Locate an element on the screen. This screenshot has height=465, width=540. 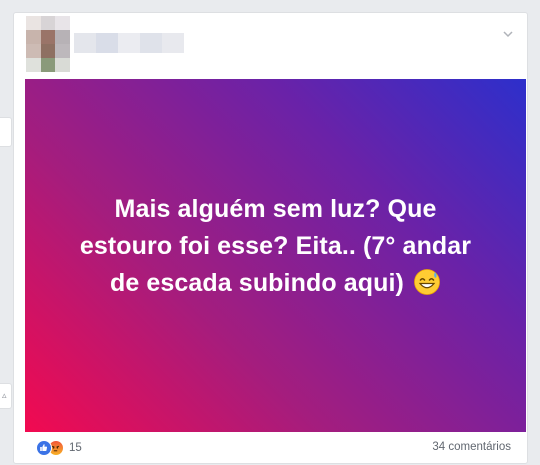
reactions-summary: 15 is located at coordinates (59, 448).